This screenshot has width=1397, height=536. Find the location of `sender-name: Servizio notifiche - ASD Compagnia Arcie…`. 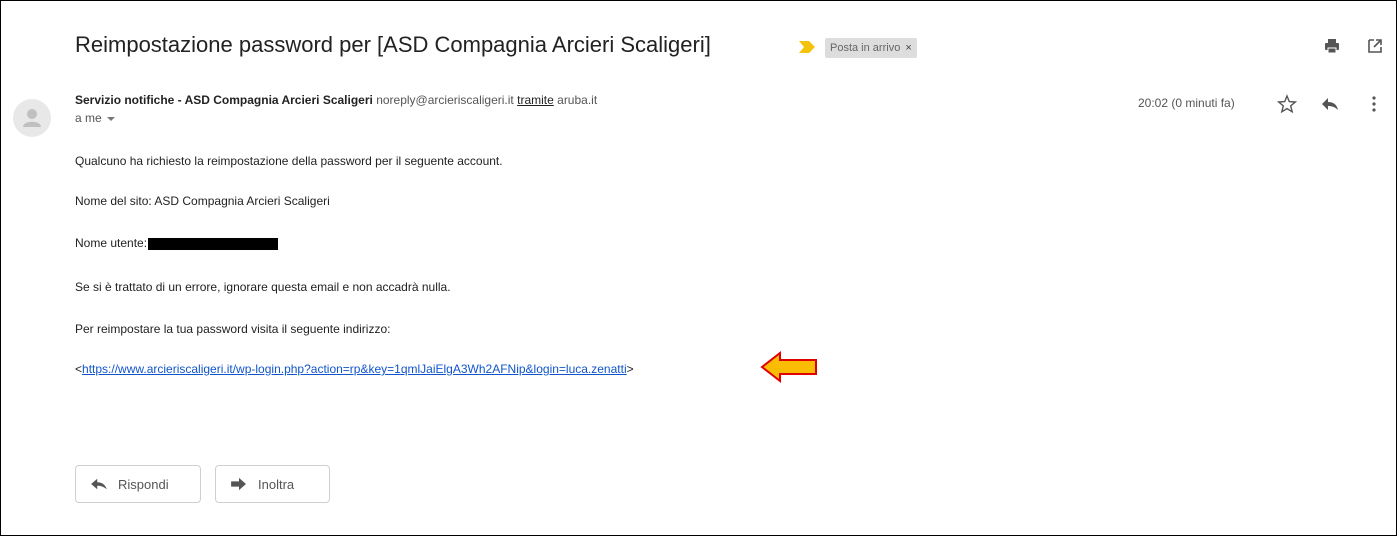

sender-name: Servizio notifiche - ASD Compagnia Arcie… is located at coordinates (224, 100).